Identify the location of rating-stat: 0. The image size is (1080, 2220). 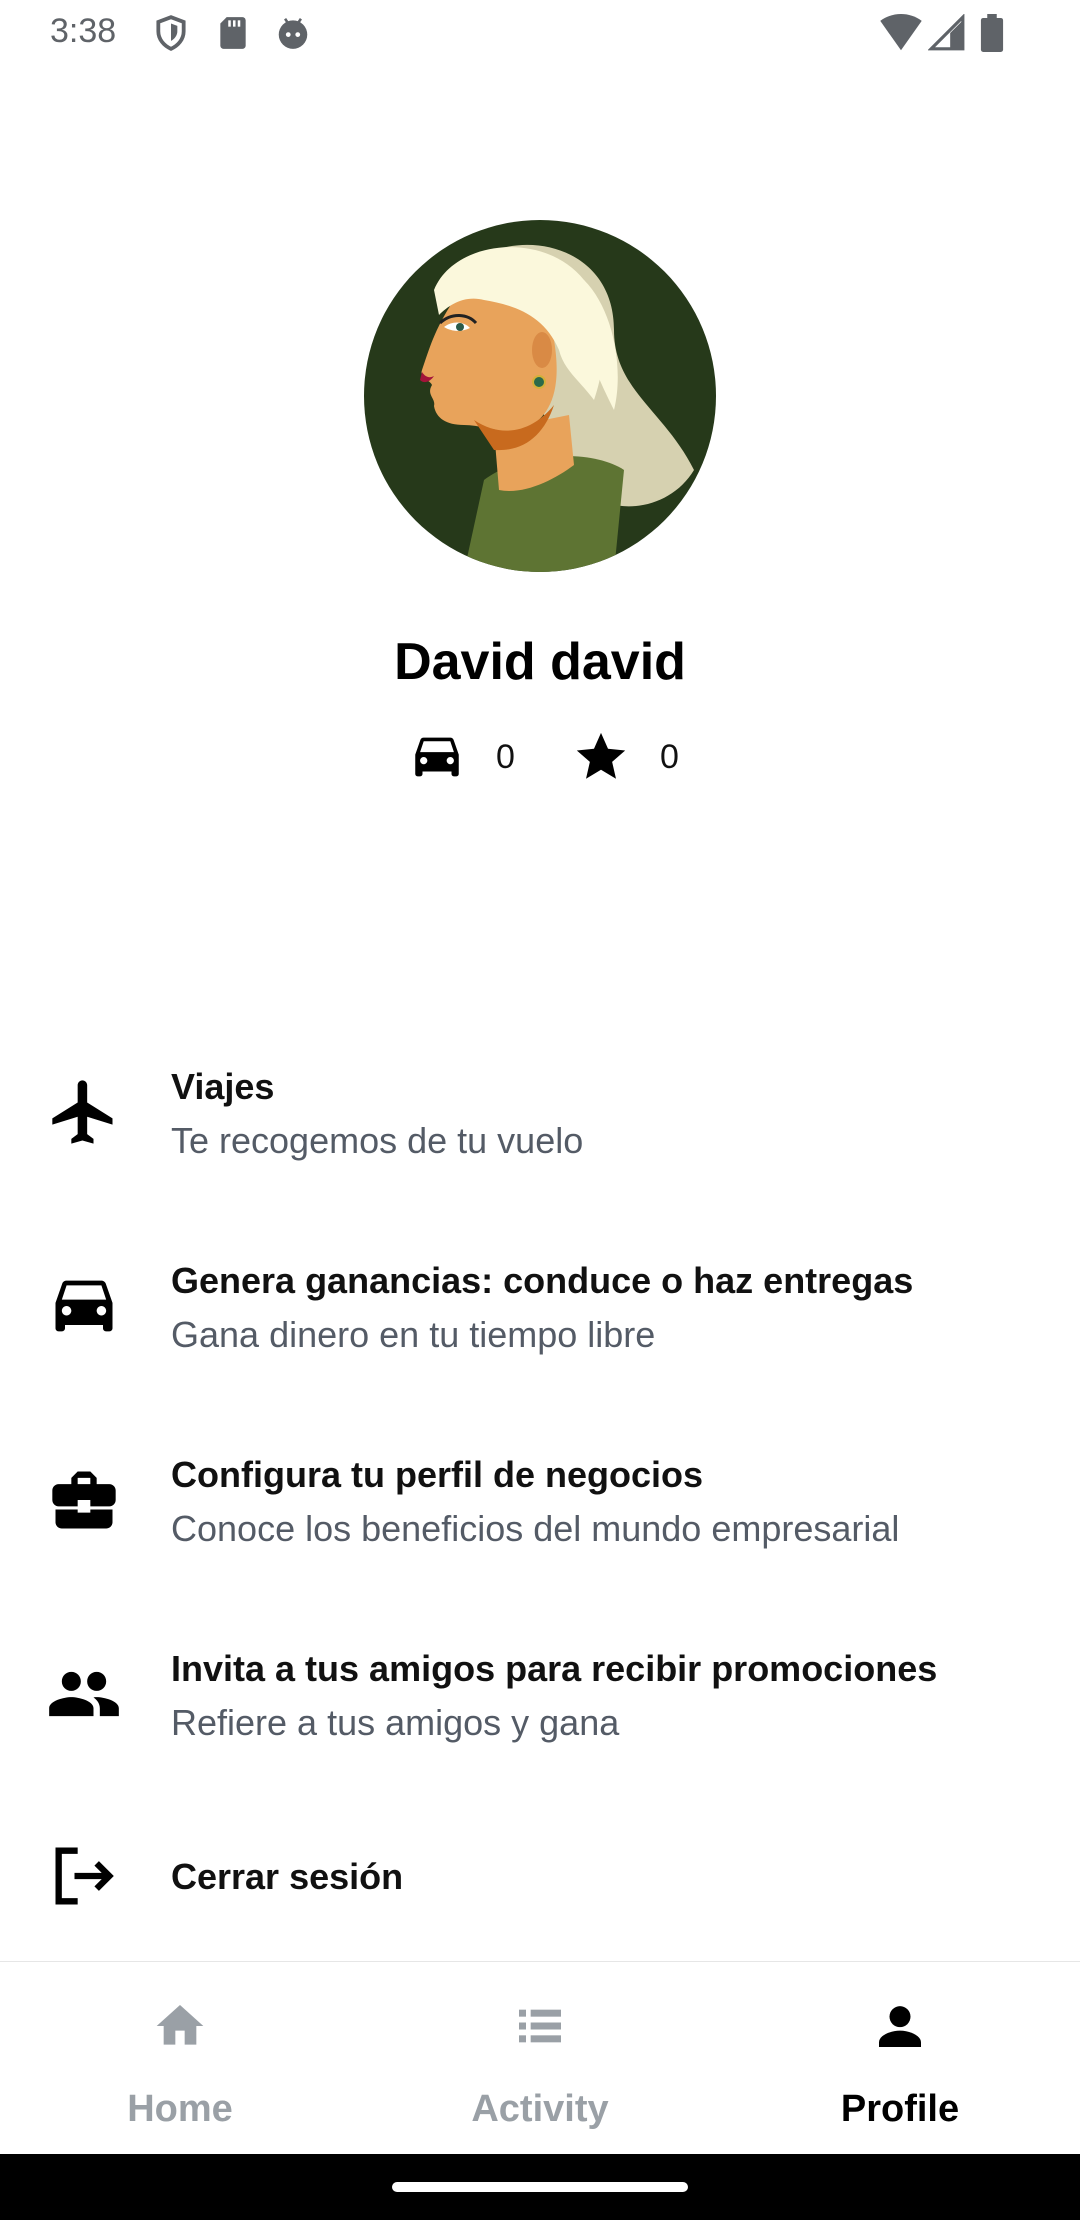
(625, 757).